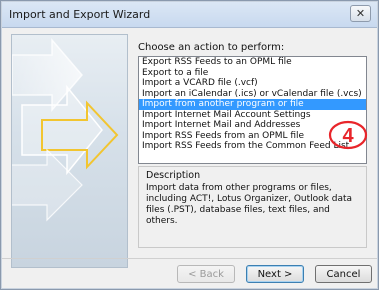 The height and width of the screenshot is (291, 380). Describe the element at coordinates (252, 73) in the screenshot. I see `list-item: Export to a file` at that location.